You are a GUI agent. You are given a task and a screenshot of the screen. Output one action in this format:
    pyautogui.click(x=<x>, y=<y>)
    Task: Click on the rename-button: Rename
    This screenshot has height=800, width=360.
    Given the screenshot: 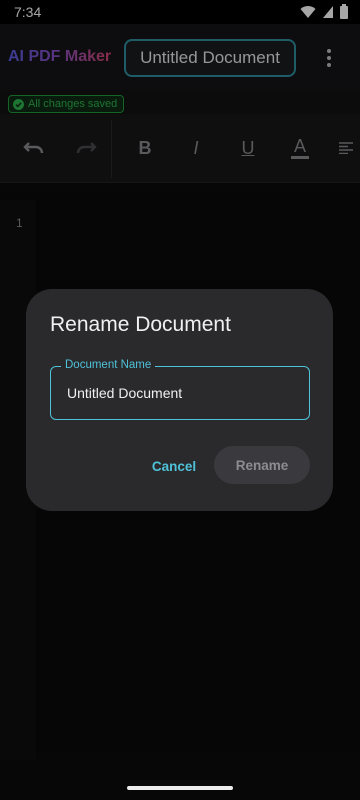 What is the action you would take?
    pyautogui.click(x=262, y=465)
    